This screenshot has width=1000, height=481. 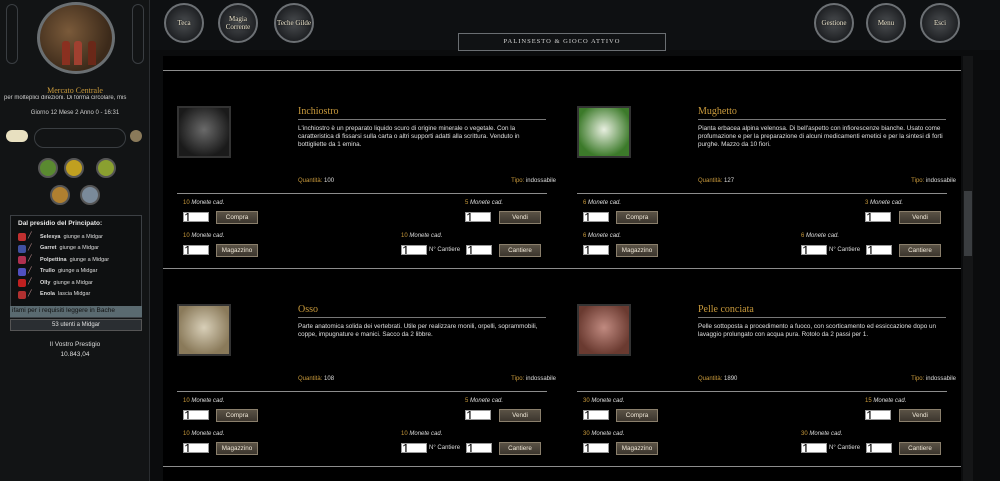 I want to click on sell-price: 15 Monete cad., so click(x=885, y=401).